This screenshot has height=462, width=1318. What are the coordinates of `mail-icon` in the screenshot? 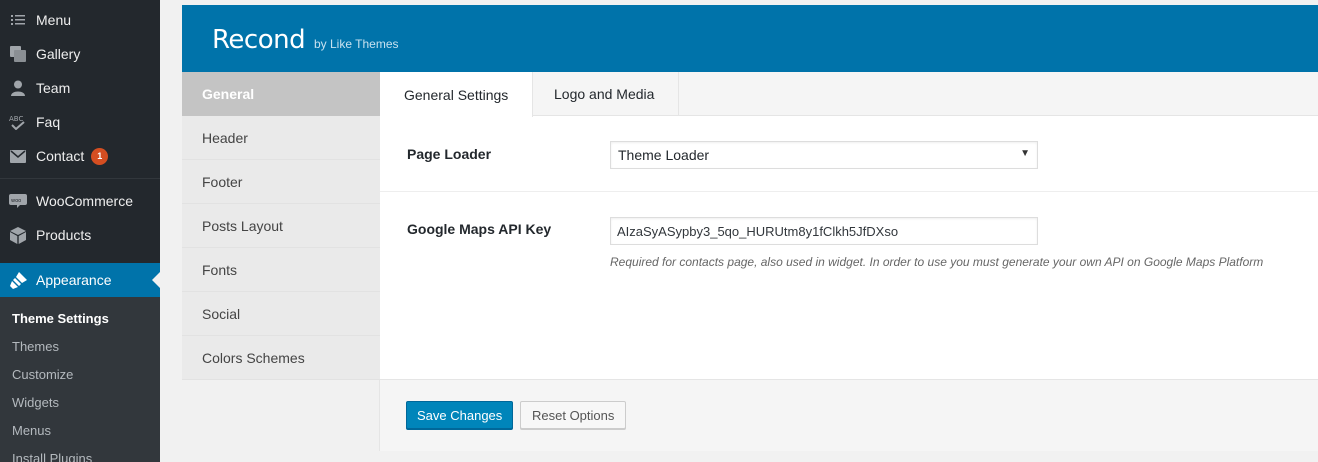 It's located at (18, 156).